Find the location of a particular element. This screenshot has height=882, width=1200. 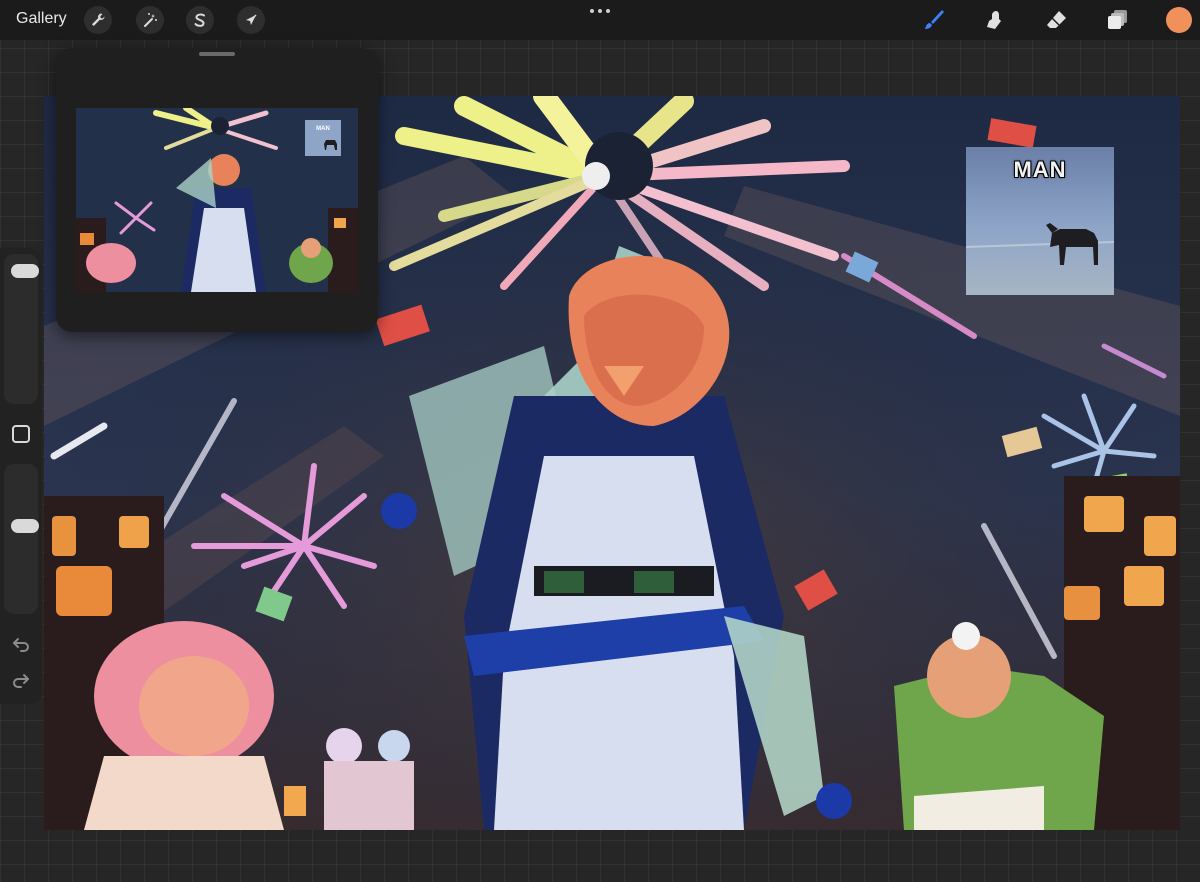

opacity-slider is located at coordinates (21, 539).